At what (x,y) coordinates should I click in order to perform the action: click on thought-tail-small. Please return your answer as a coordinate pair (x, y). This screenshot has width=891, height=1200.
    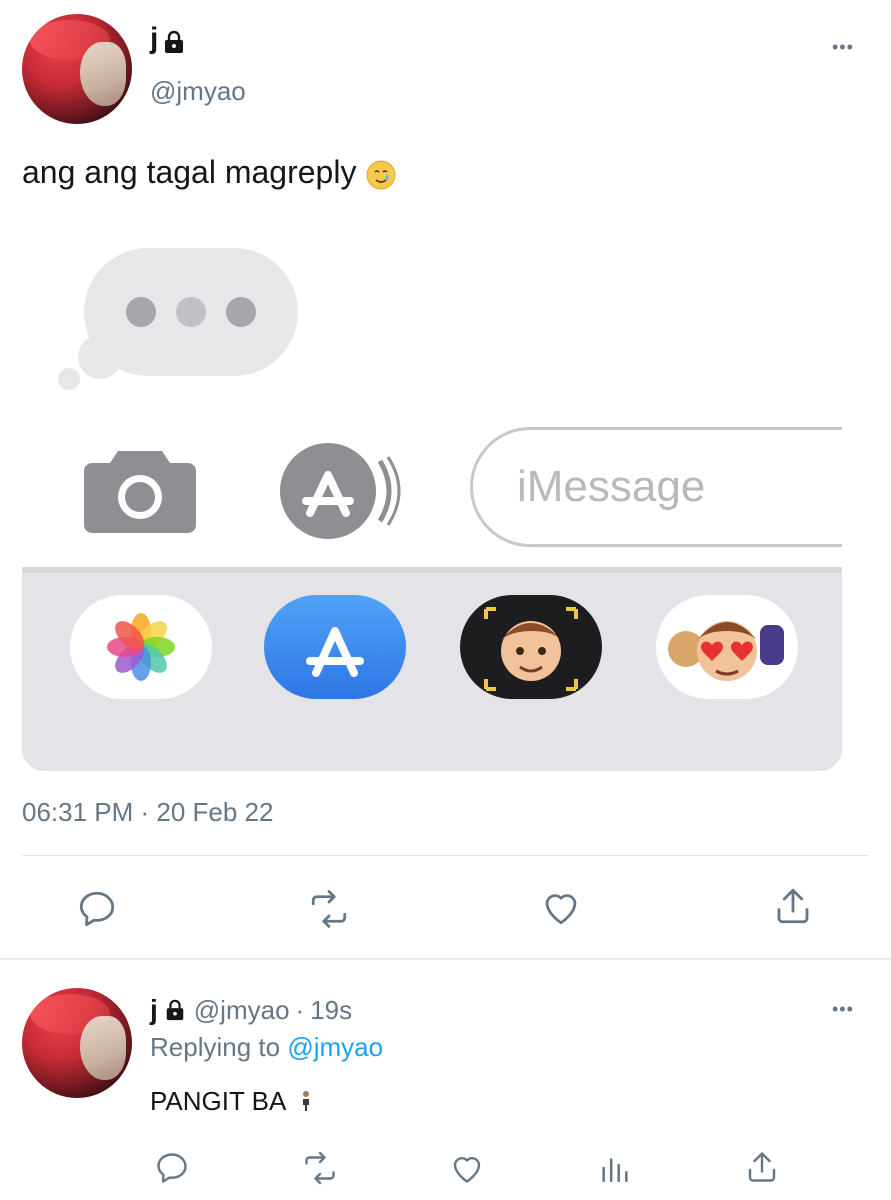
    Looking at the image, I should click on (69, 379).